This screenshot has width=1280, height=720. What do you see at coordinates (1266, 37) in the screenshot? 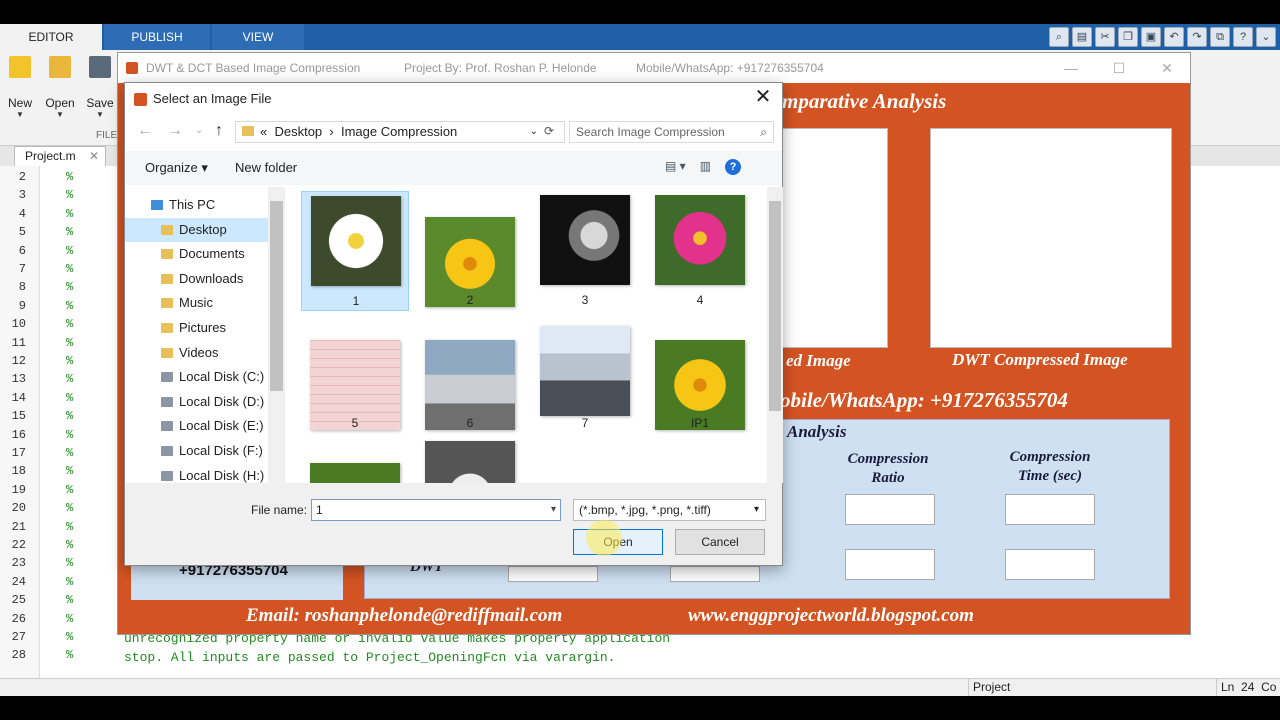
I see `expand-icon: ⌄` at bounding box center [1266, 37].